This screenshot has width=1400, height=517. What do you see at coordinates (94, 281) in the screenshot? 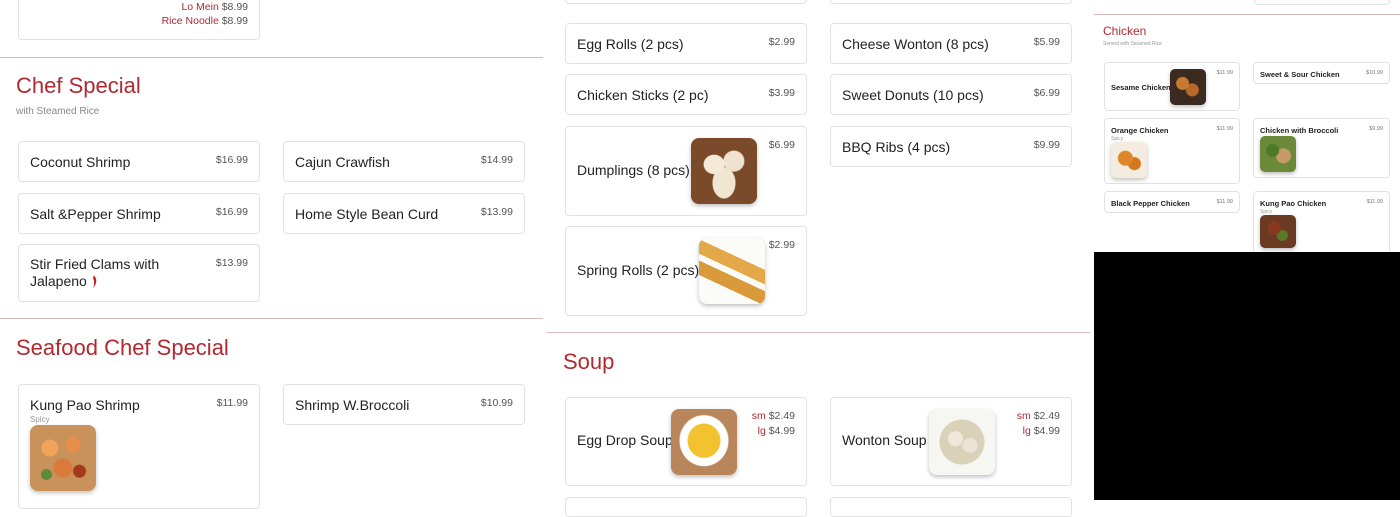
I see `chili-pepper-icon` at bounding box center [94, 281].